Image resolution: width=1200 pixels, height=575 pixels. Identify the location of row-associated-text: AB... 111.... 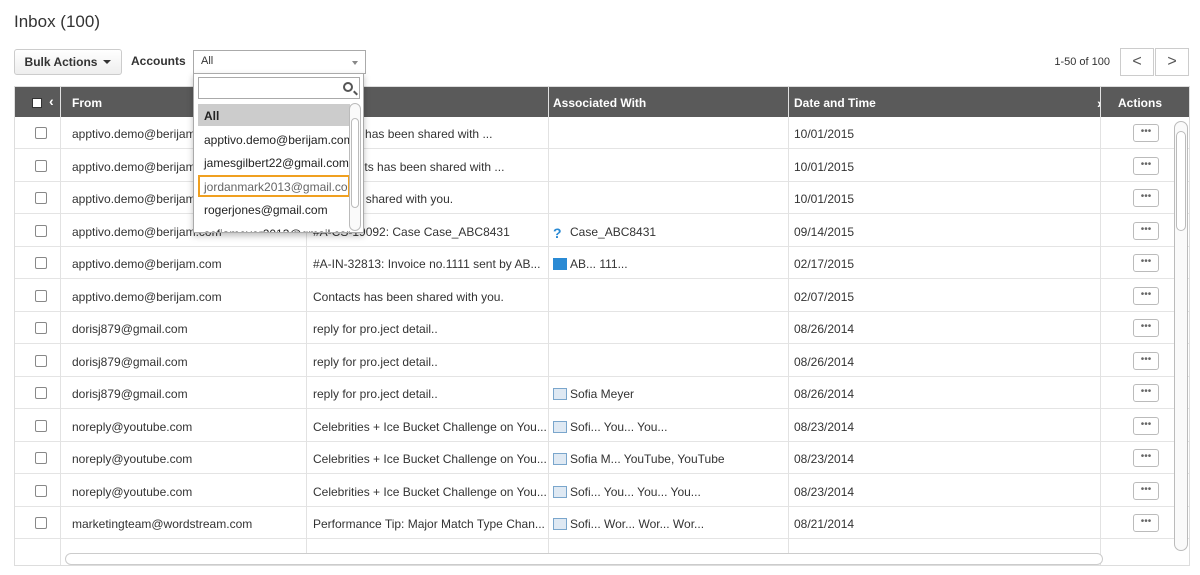
(599, 264).